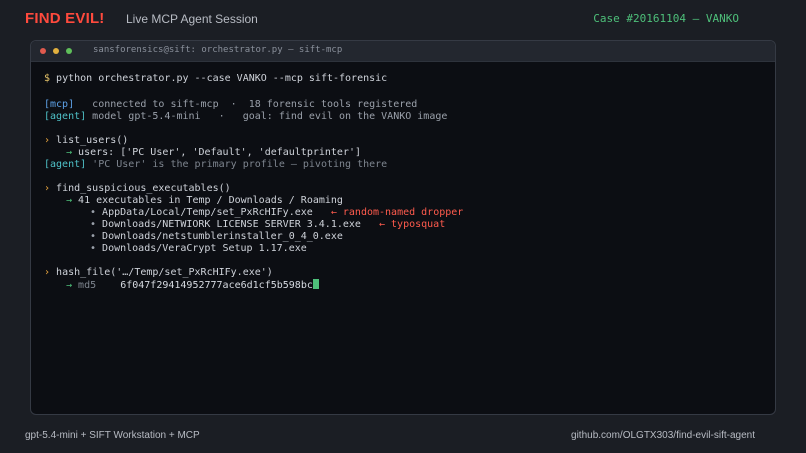 The width and height of the screenshot is (806, 453). What do you see at coordinates (404, 273) in the screenshot?
I see `tool-call-hash-file: › hash_file('…/Temp/set_PxRcHIFy.exe')` at bounding box center [404, 273].